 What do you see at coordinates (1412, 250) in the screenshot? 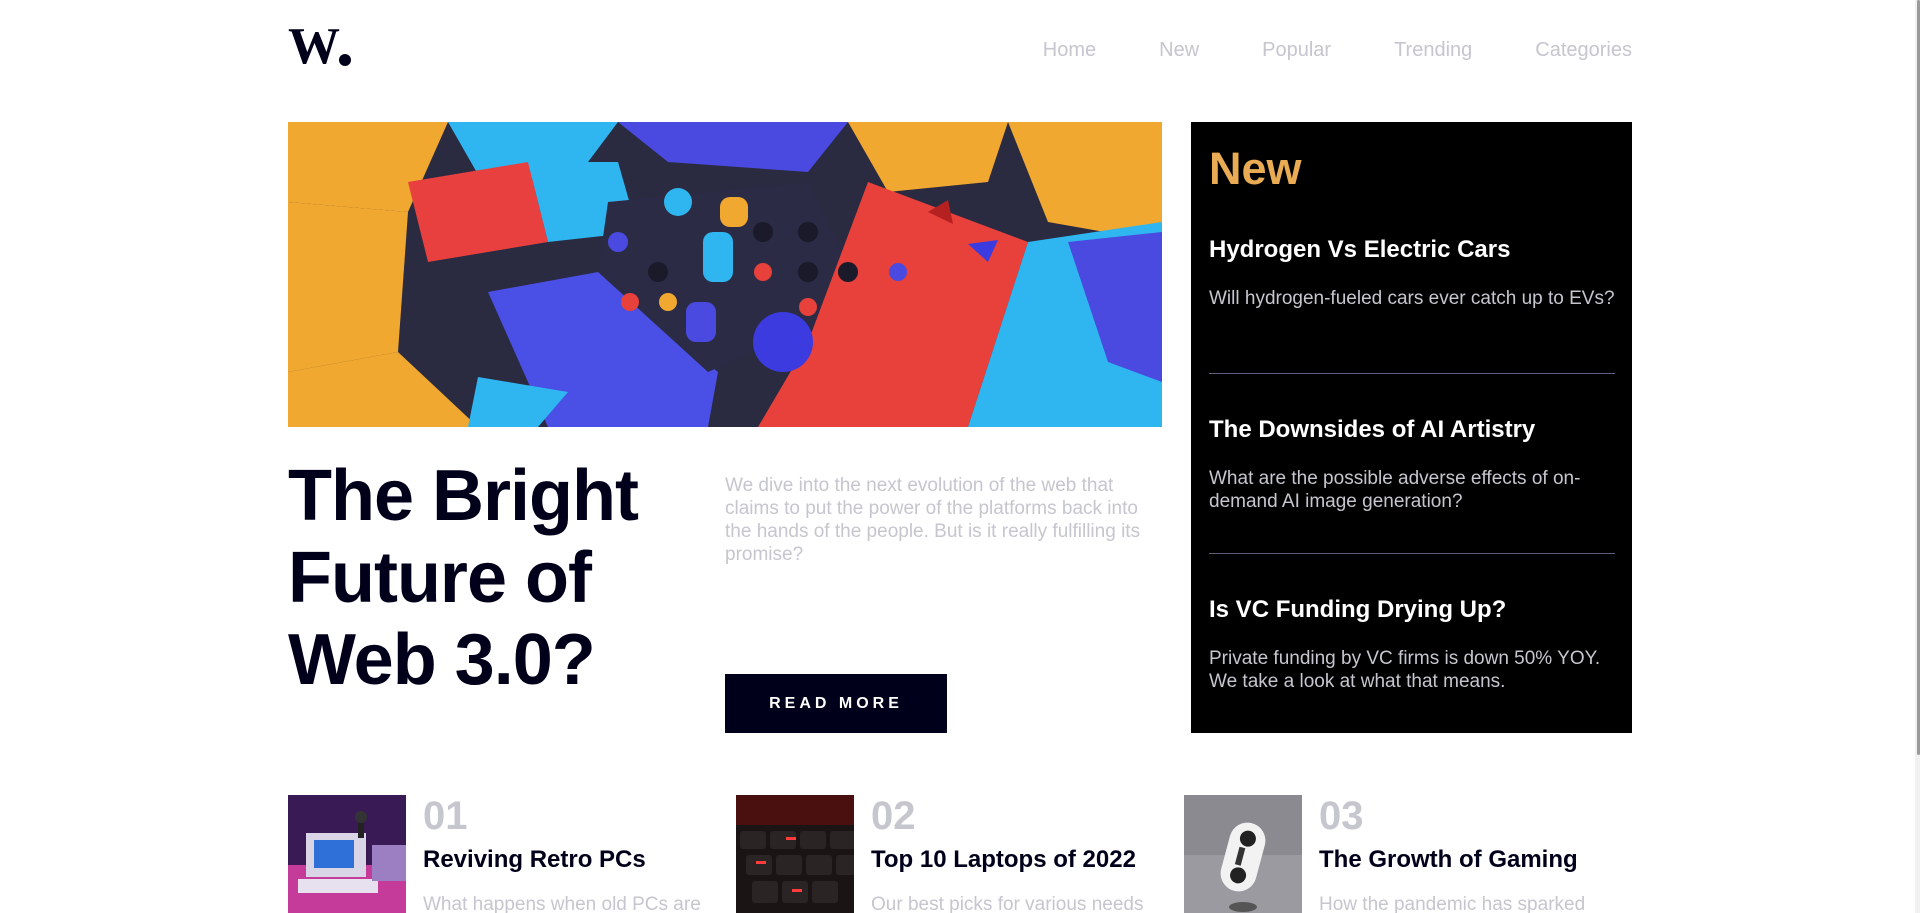
I see `new-item-title: Hydrogen Vs Electric Cars` at bounding box center [1412, 250].